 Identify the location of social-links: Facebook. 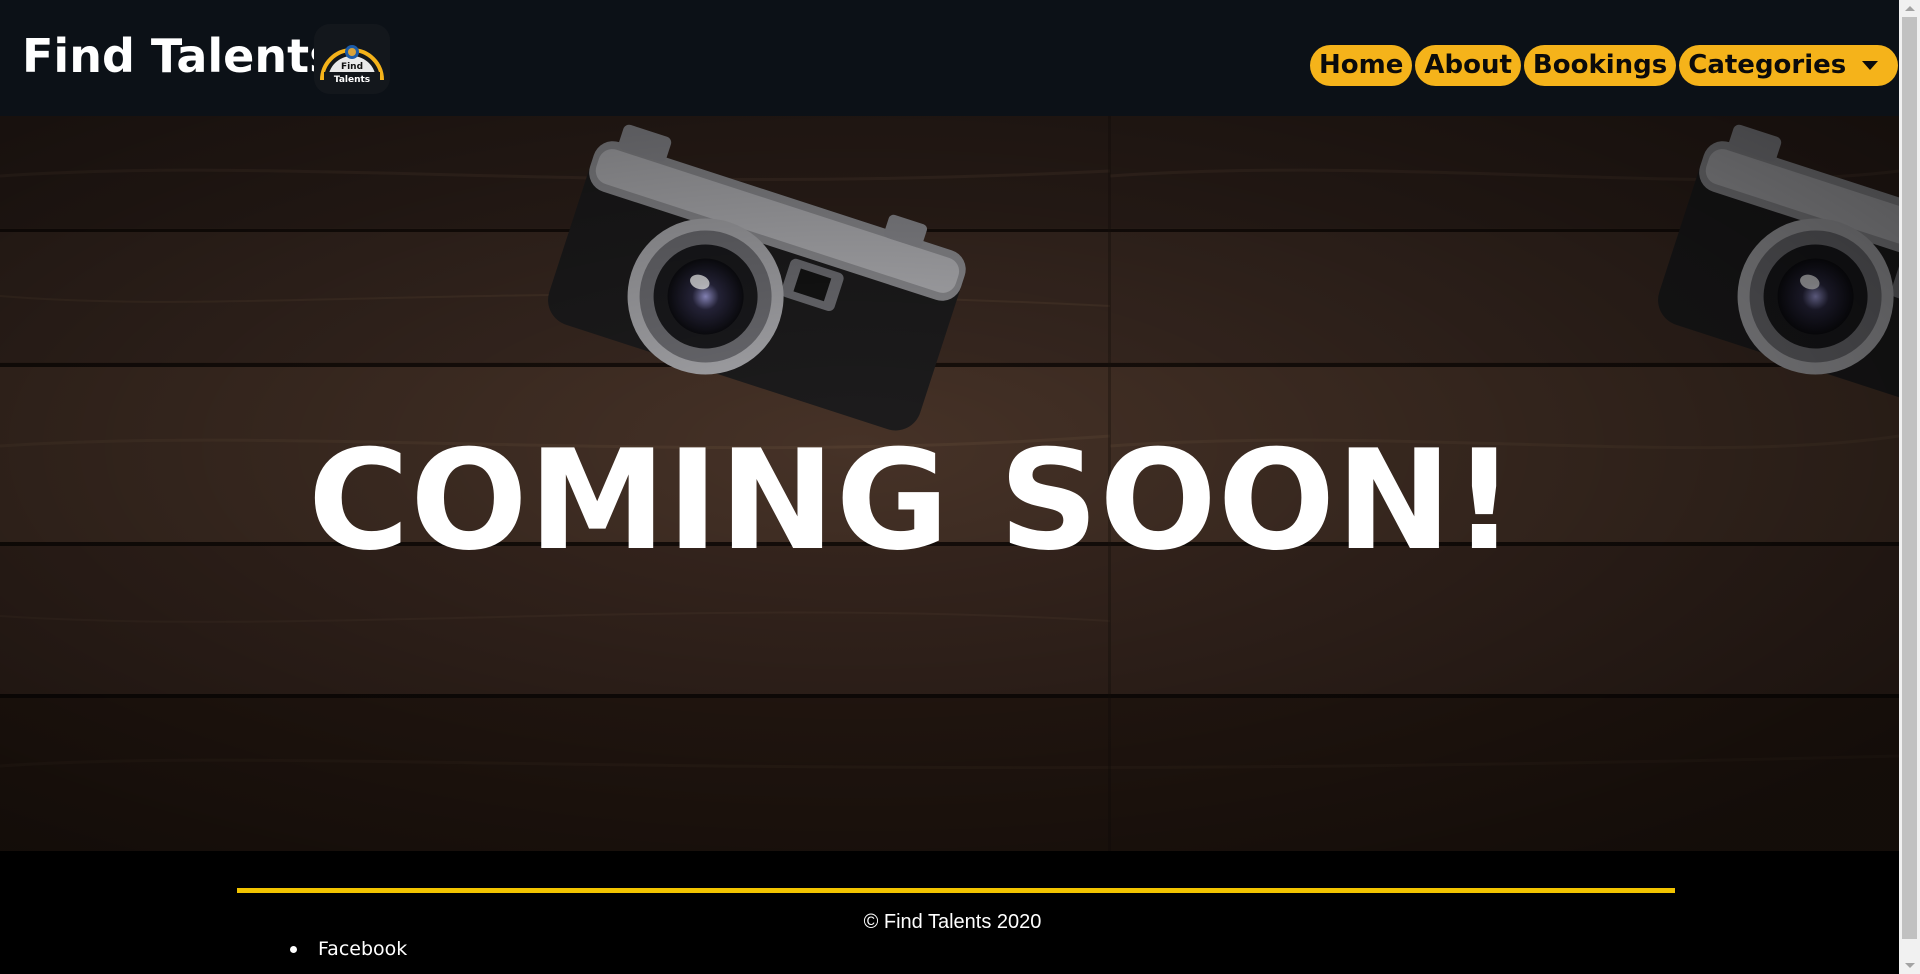
(348, 949).